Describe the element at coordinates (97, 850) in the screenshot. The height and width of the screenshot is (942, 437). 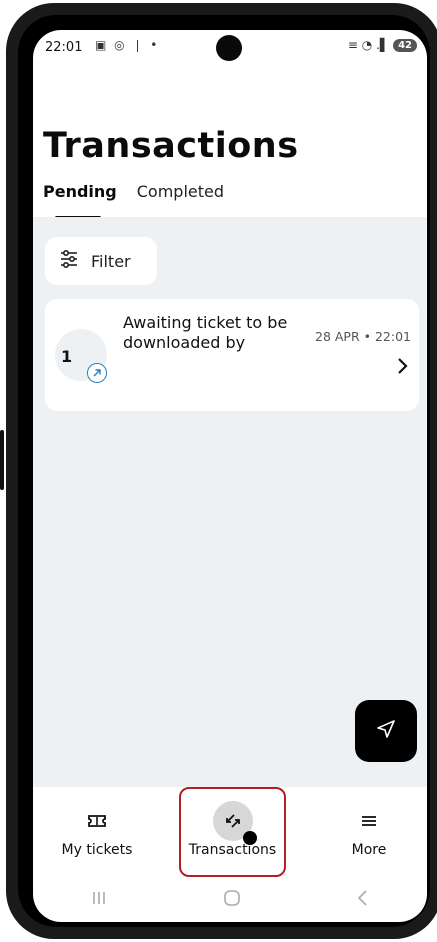
I see `nav-label-my-tickets: My tickets` at that location.